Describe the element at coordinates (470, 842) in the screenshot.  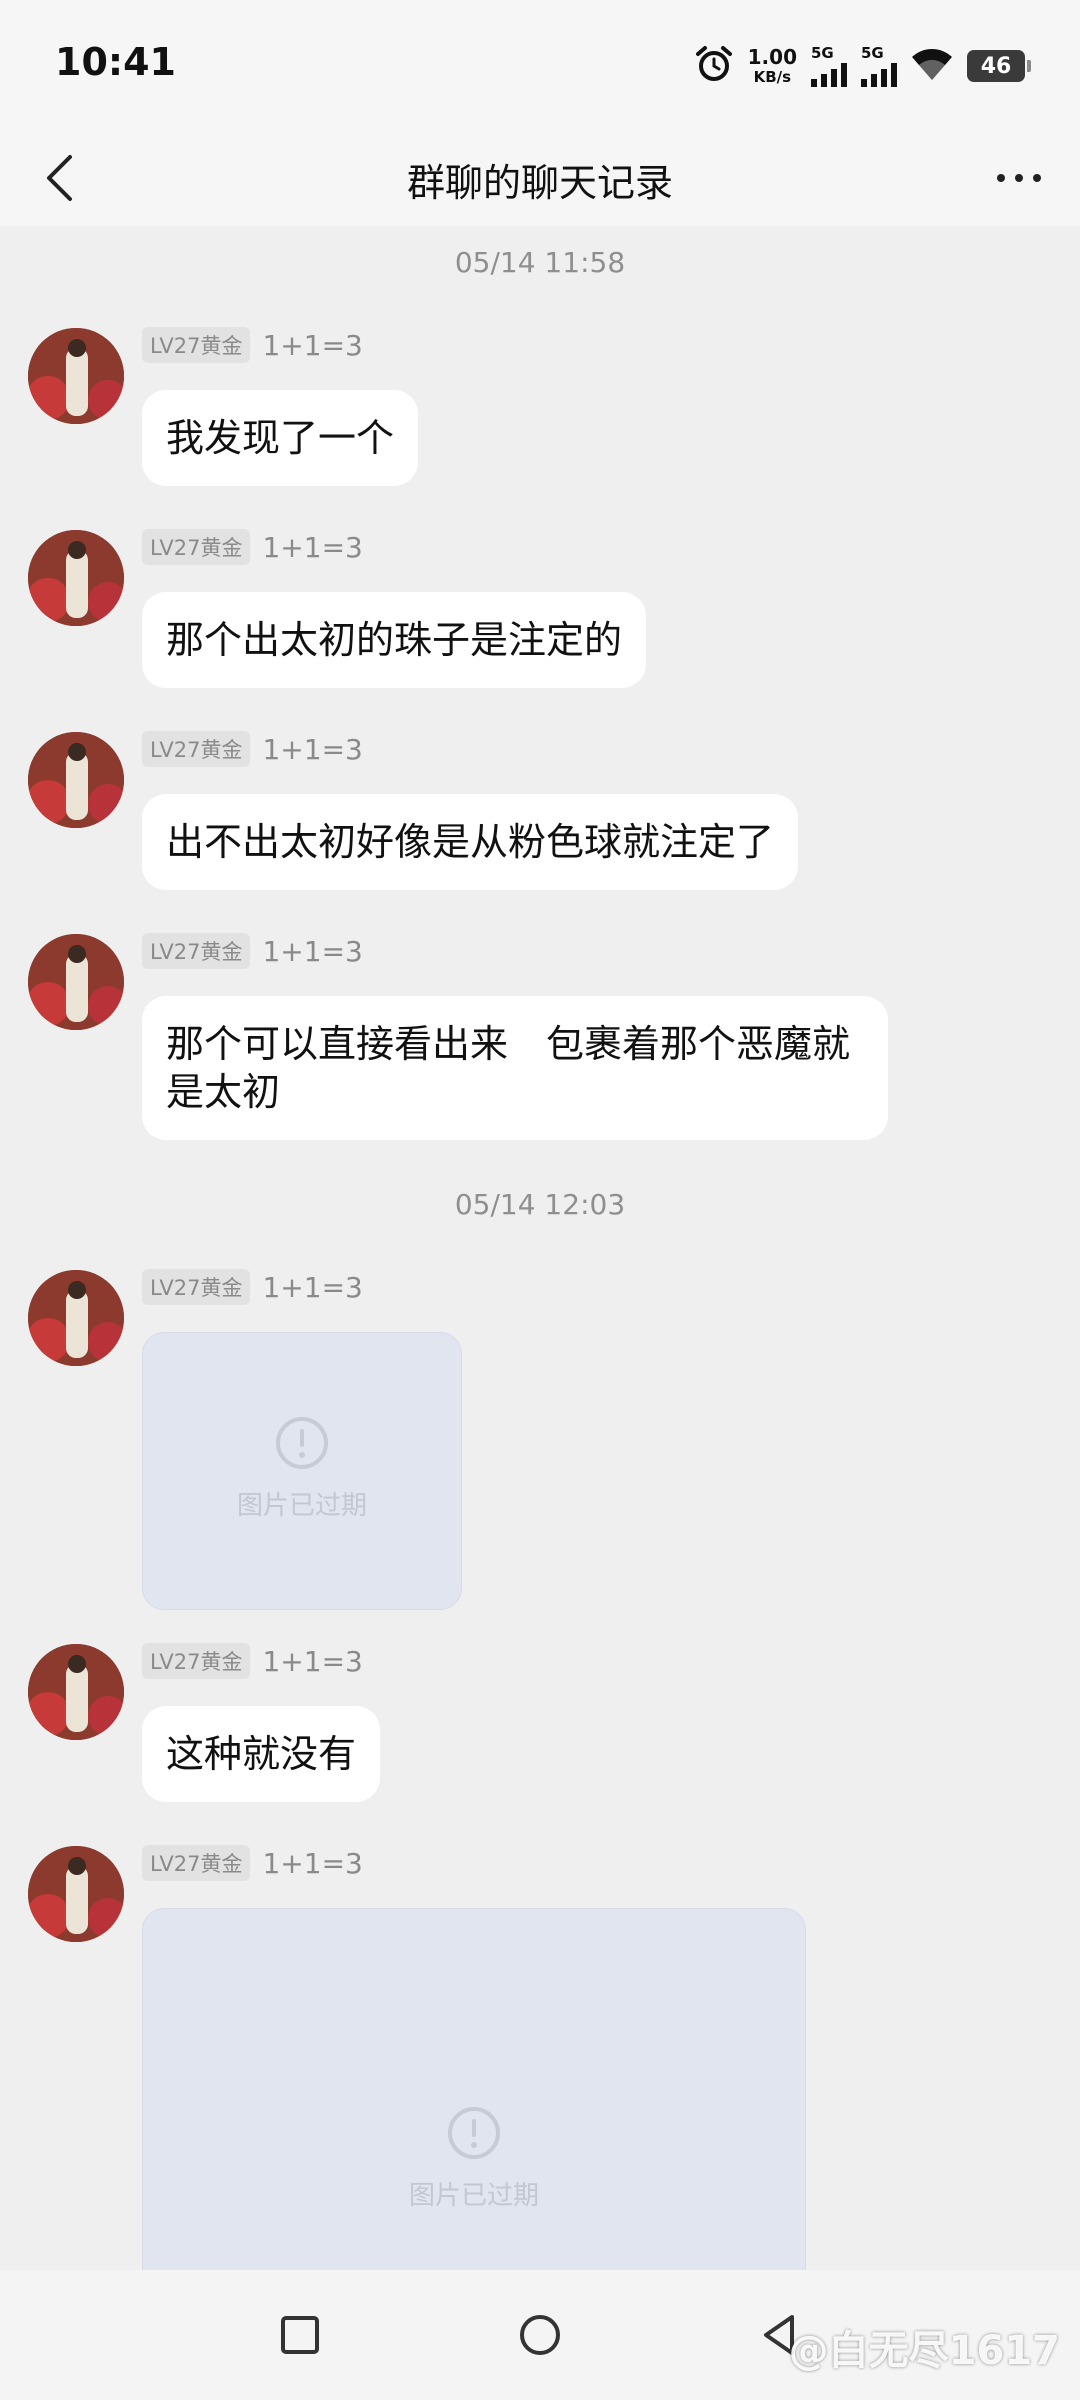
I see `message-bubble: 出不出太初好像是从粉色球就注定了` at that location.